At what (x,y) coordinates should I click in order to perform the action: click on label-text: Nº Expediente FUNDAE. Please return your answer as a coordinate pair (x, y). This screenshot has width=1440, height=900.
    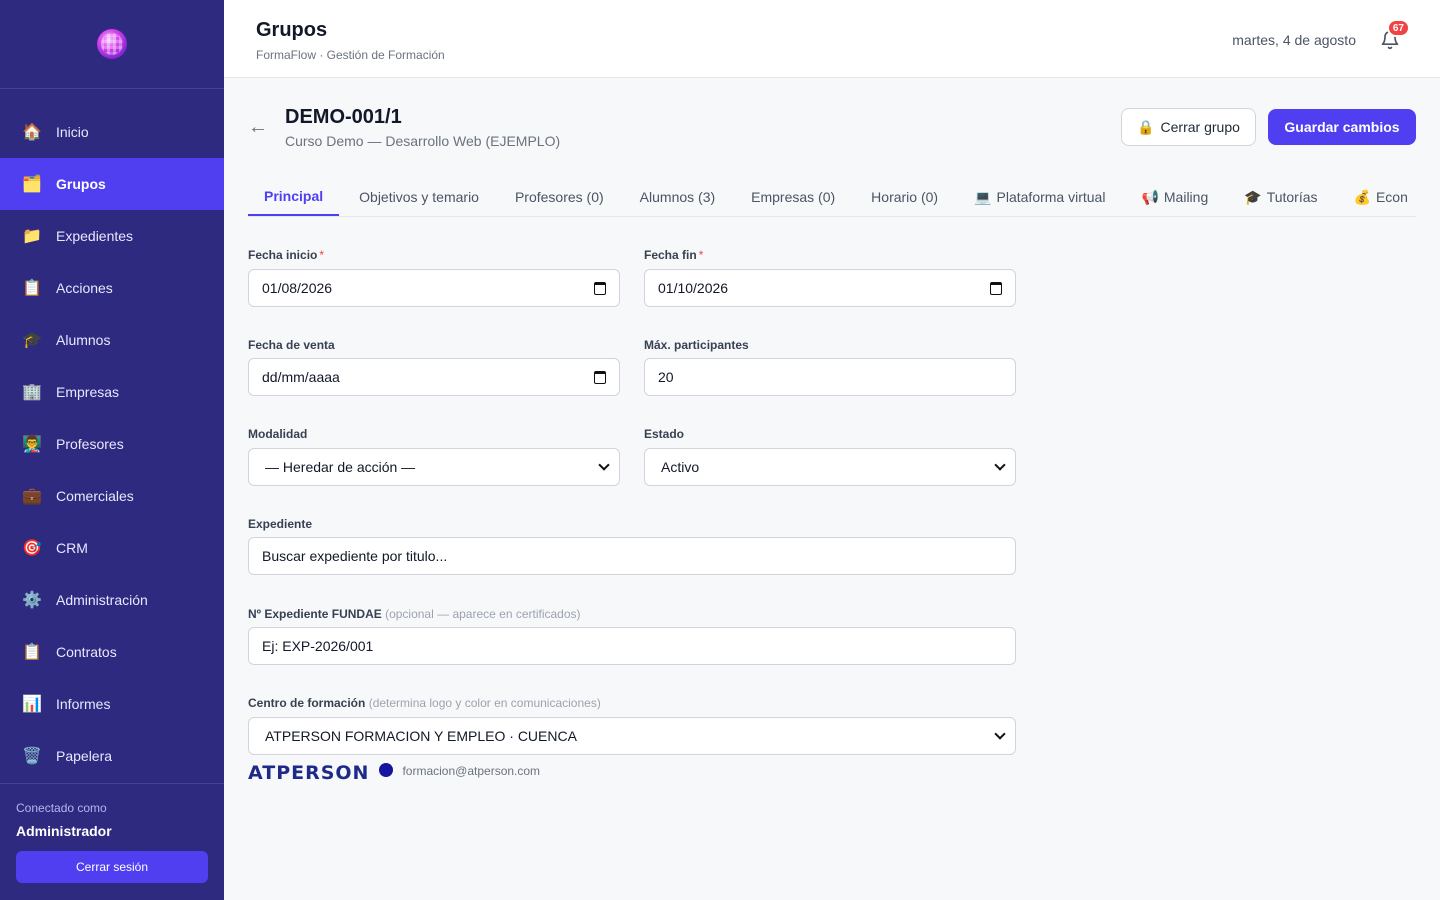
    Looking at the image, I should click on (315, 614).